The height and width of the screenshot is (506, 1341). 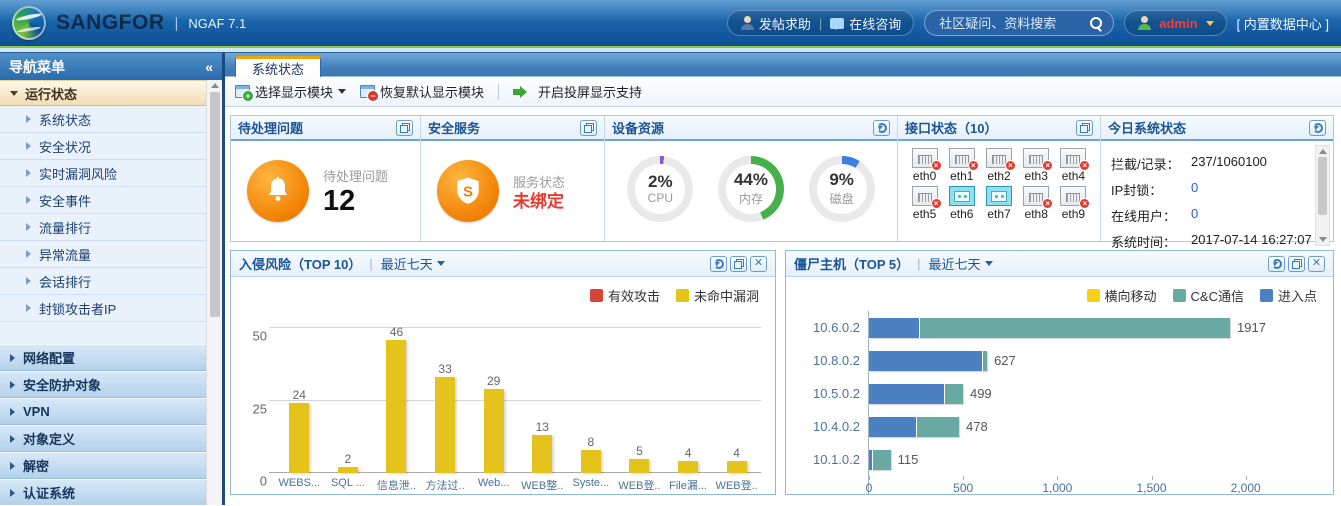 What do you see at coordinates (1036, 203) in the screenshot?
I see `port-eth8: × eth8` at bounding box center [1036, 203].